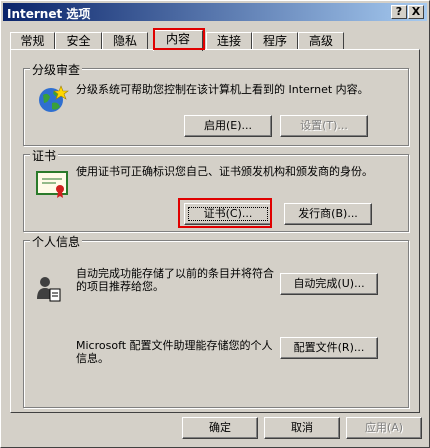 The height and width of the screenshot is (448, 430). I want to click on tab-programs: 程序, so click(275, 41).